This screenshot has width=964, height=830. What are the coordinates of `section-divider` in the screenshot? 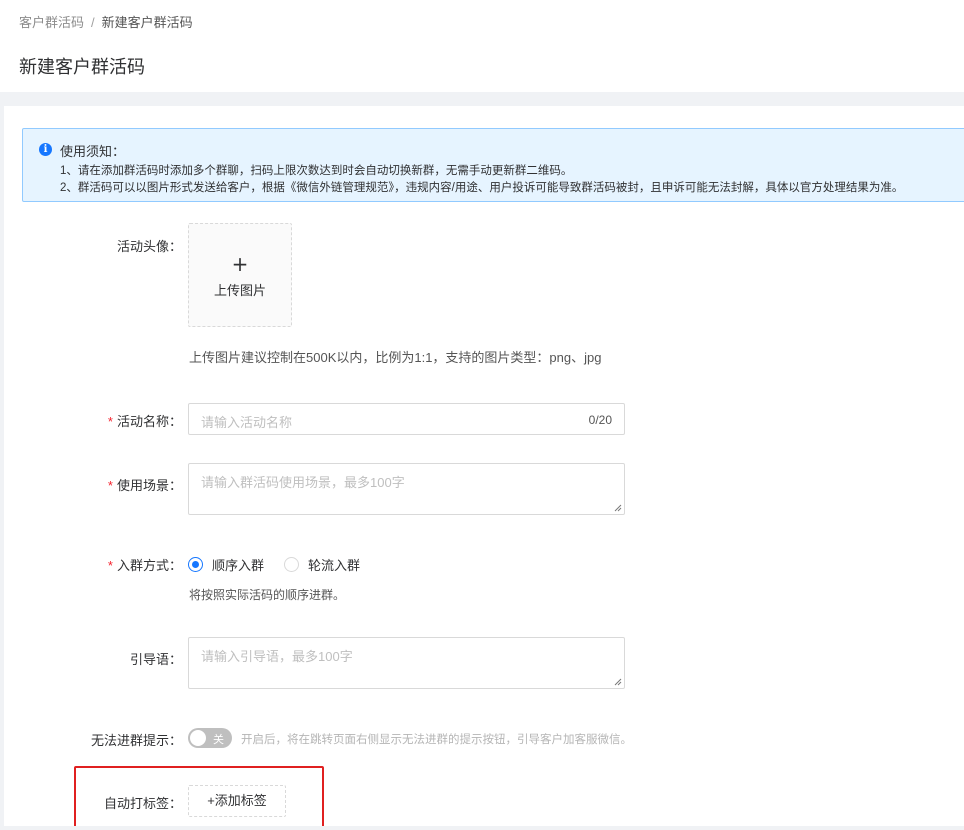 It's located at (482, 99).